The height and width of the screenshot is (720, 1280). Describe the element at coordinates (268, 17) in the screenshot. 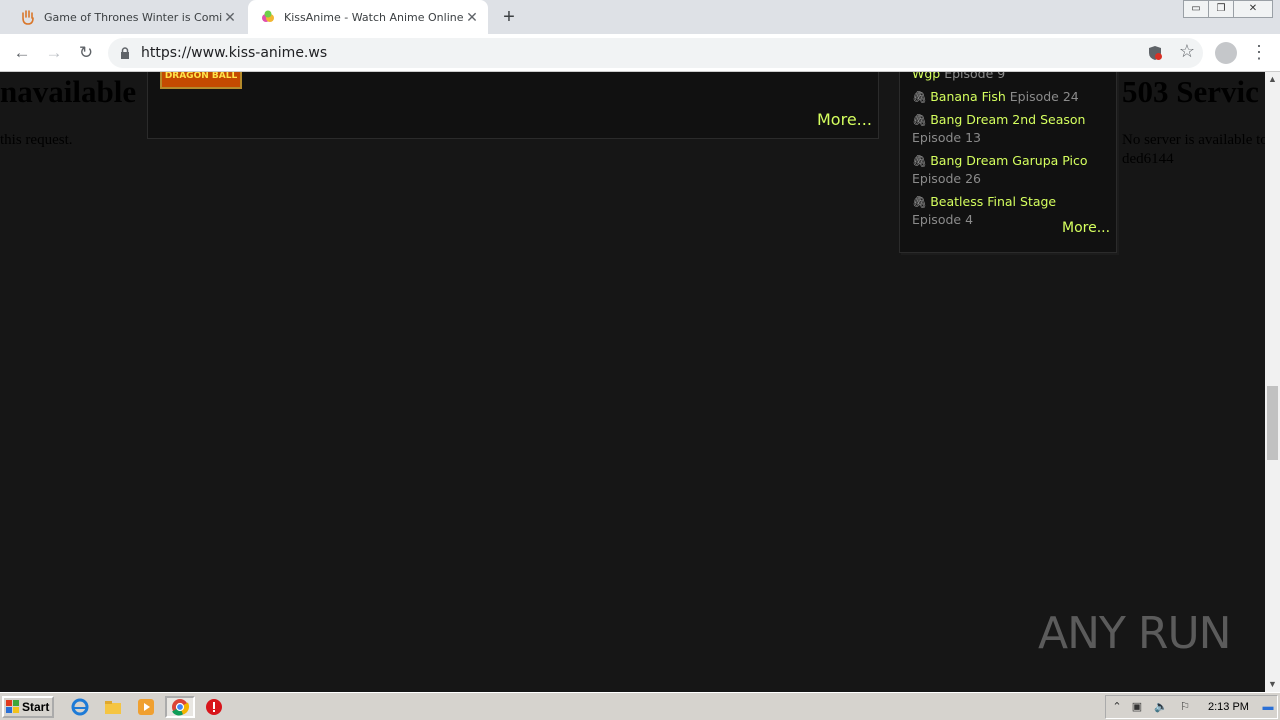

I see `kissanime-logo-icon` at that location.